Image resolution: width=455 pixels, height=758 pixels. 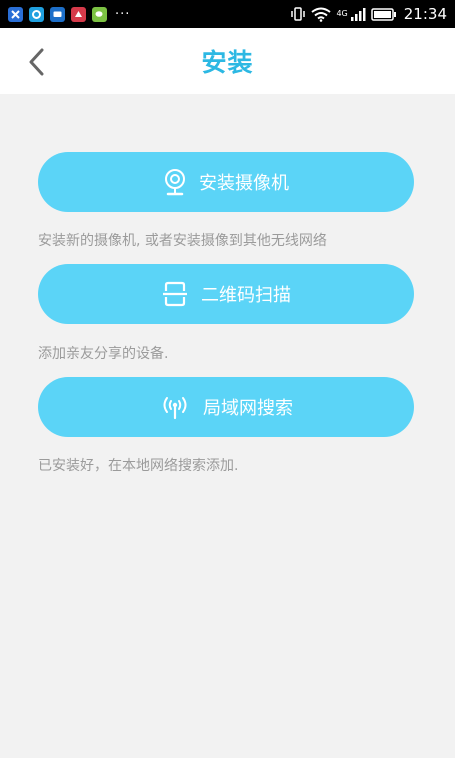 What do you see at coordinates (175, 182) in the screenshot?
I see `camera-icon` at bounding box center [175, 182].